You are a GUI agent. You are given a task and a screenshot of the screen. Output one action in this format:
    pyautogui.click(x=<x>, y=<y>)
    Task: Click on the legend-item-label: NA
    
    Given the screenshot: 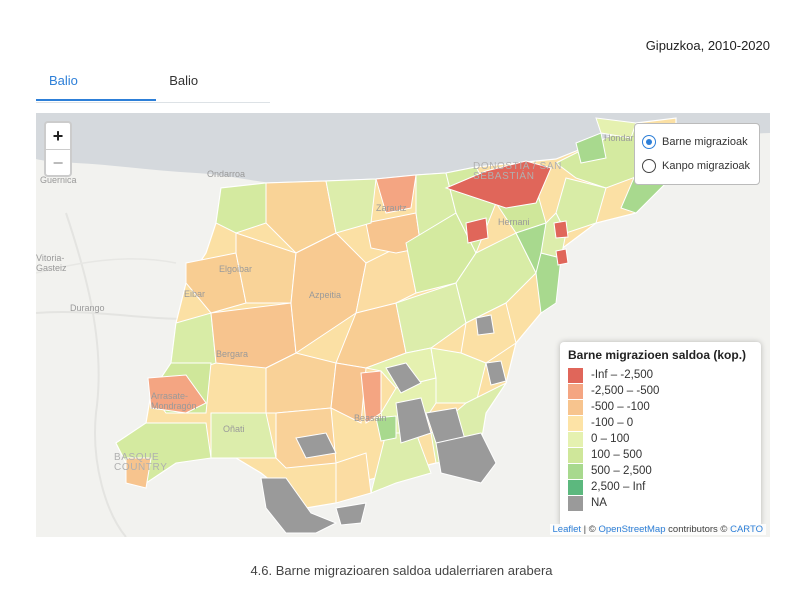 What is the action you would take?
    pyautogui.click(x=599, y=503)
    